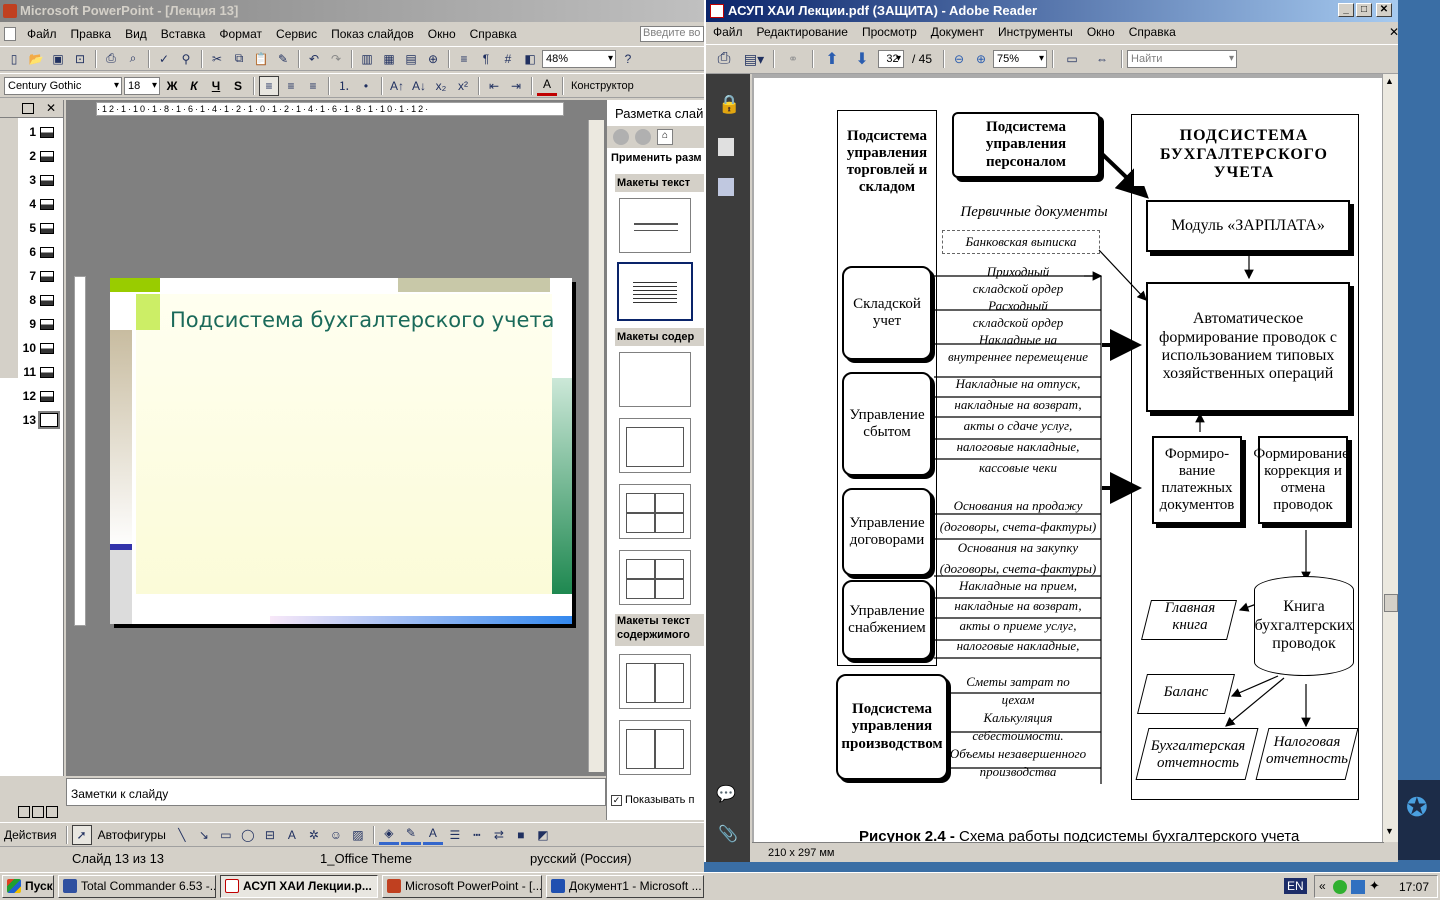 The image size is (1440, 900). I want to click on print-icon: ⎙, so click(111, 59).